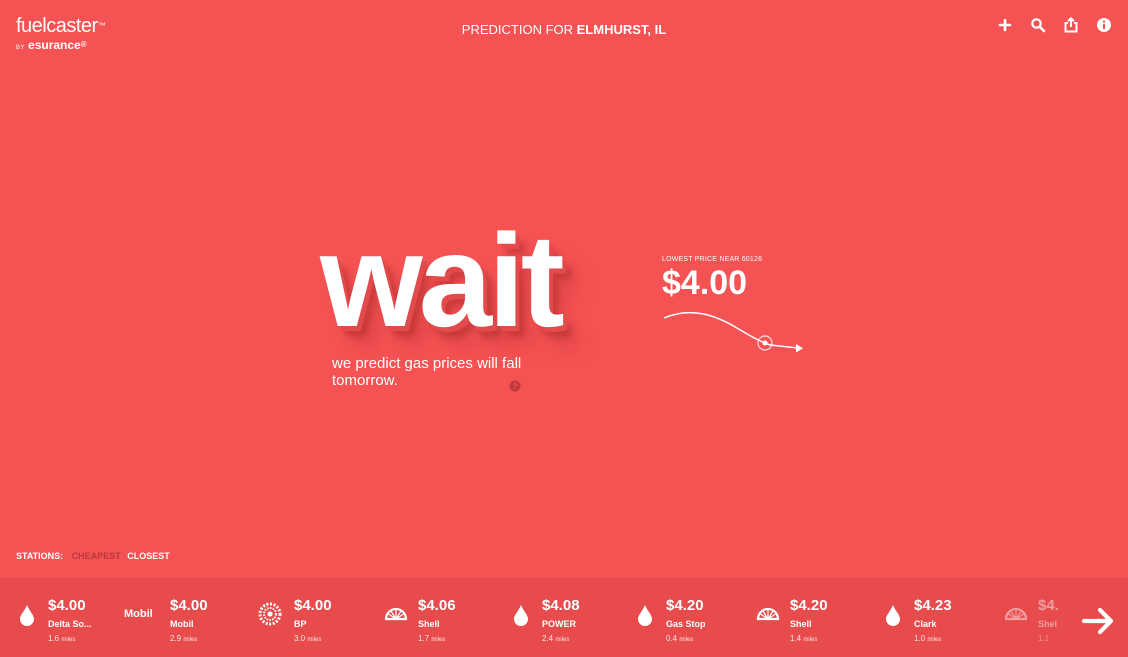  I want to click on search-icon, so click(1038, 25).